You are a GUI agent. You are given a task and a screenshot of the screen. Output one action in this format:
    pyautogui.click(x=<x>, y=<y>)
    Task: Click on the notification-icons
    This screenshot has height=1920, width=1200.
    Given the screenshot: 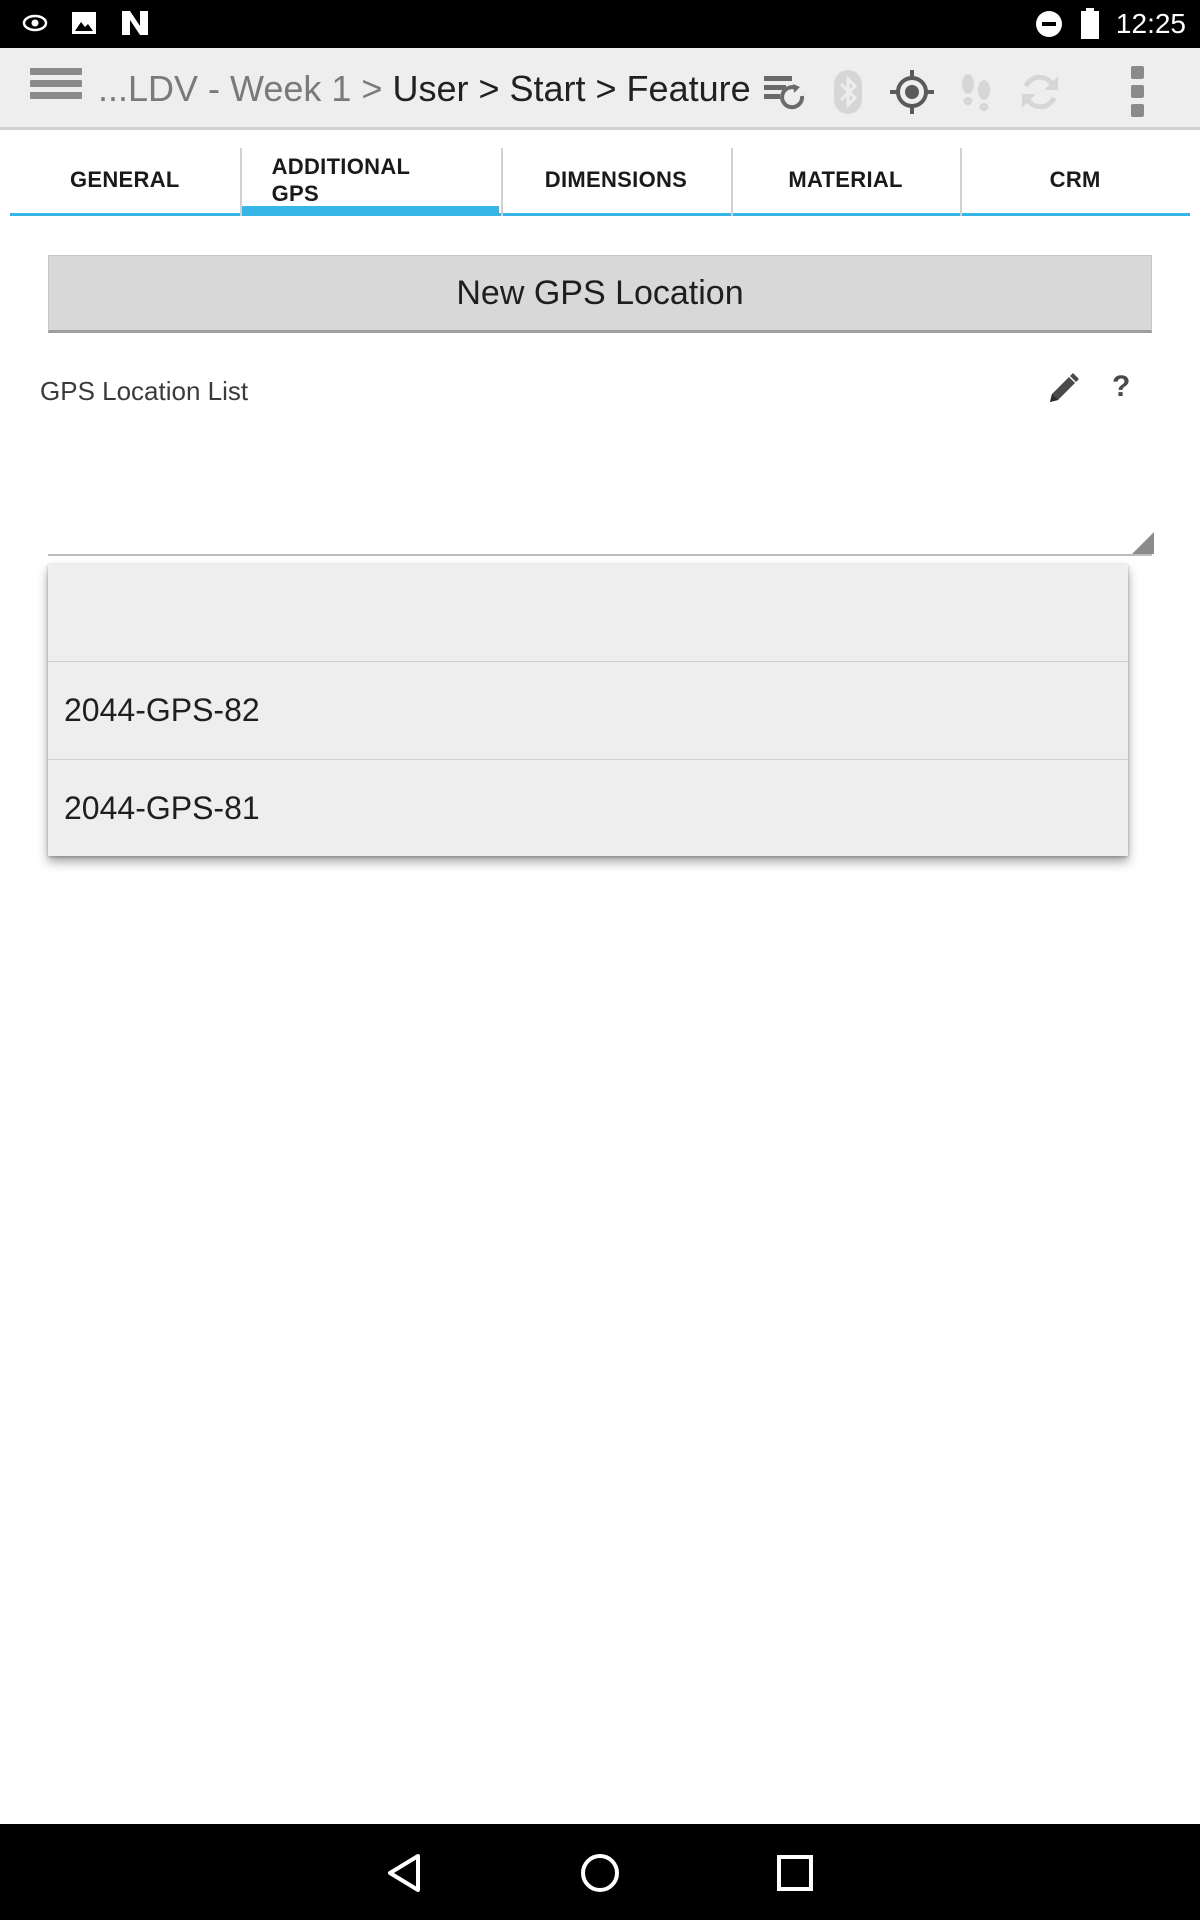 What is the action you would take?
    pyautogui.click(x=86, y=23)
    